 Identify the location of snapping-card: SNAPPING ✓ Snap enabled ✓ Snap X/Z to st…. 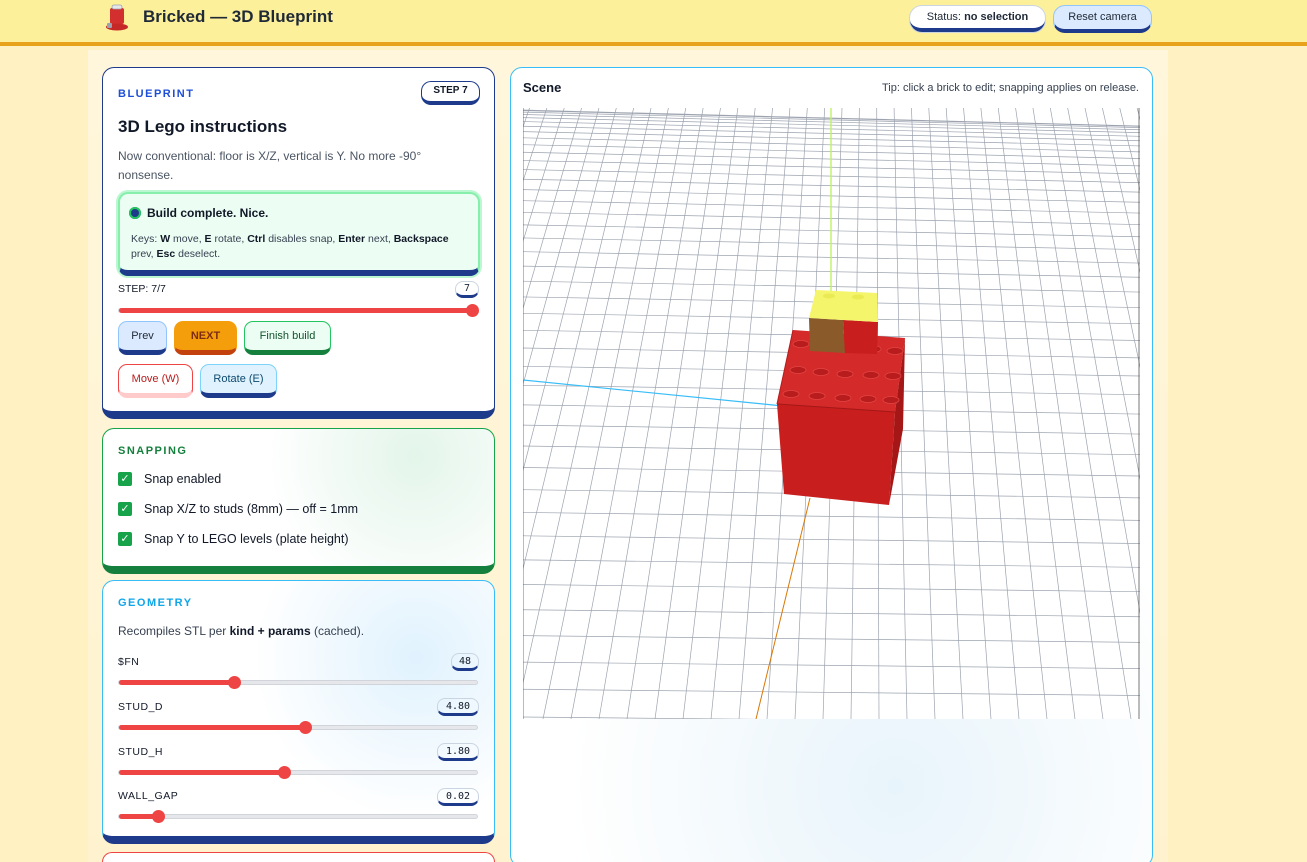
(298, 501).